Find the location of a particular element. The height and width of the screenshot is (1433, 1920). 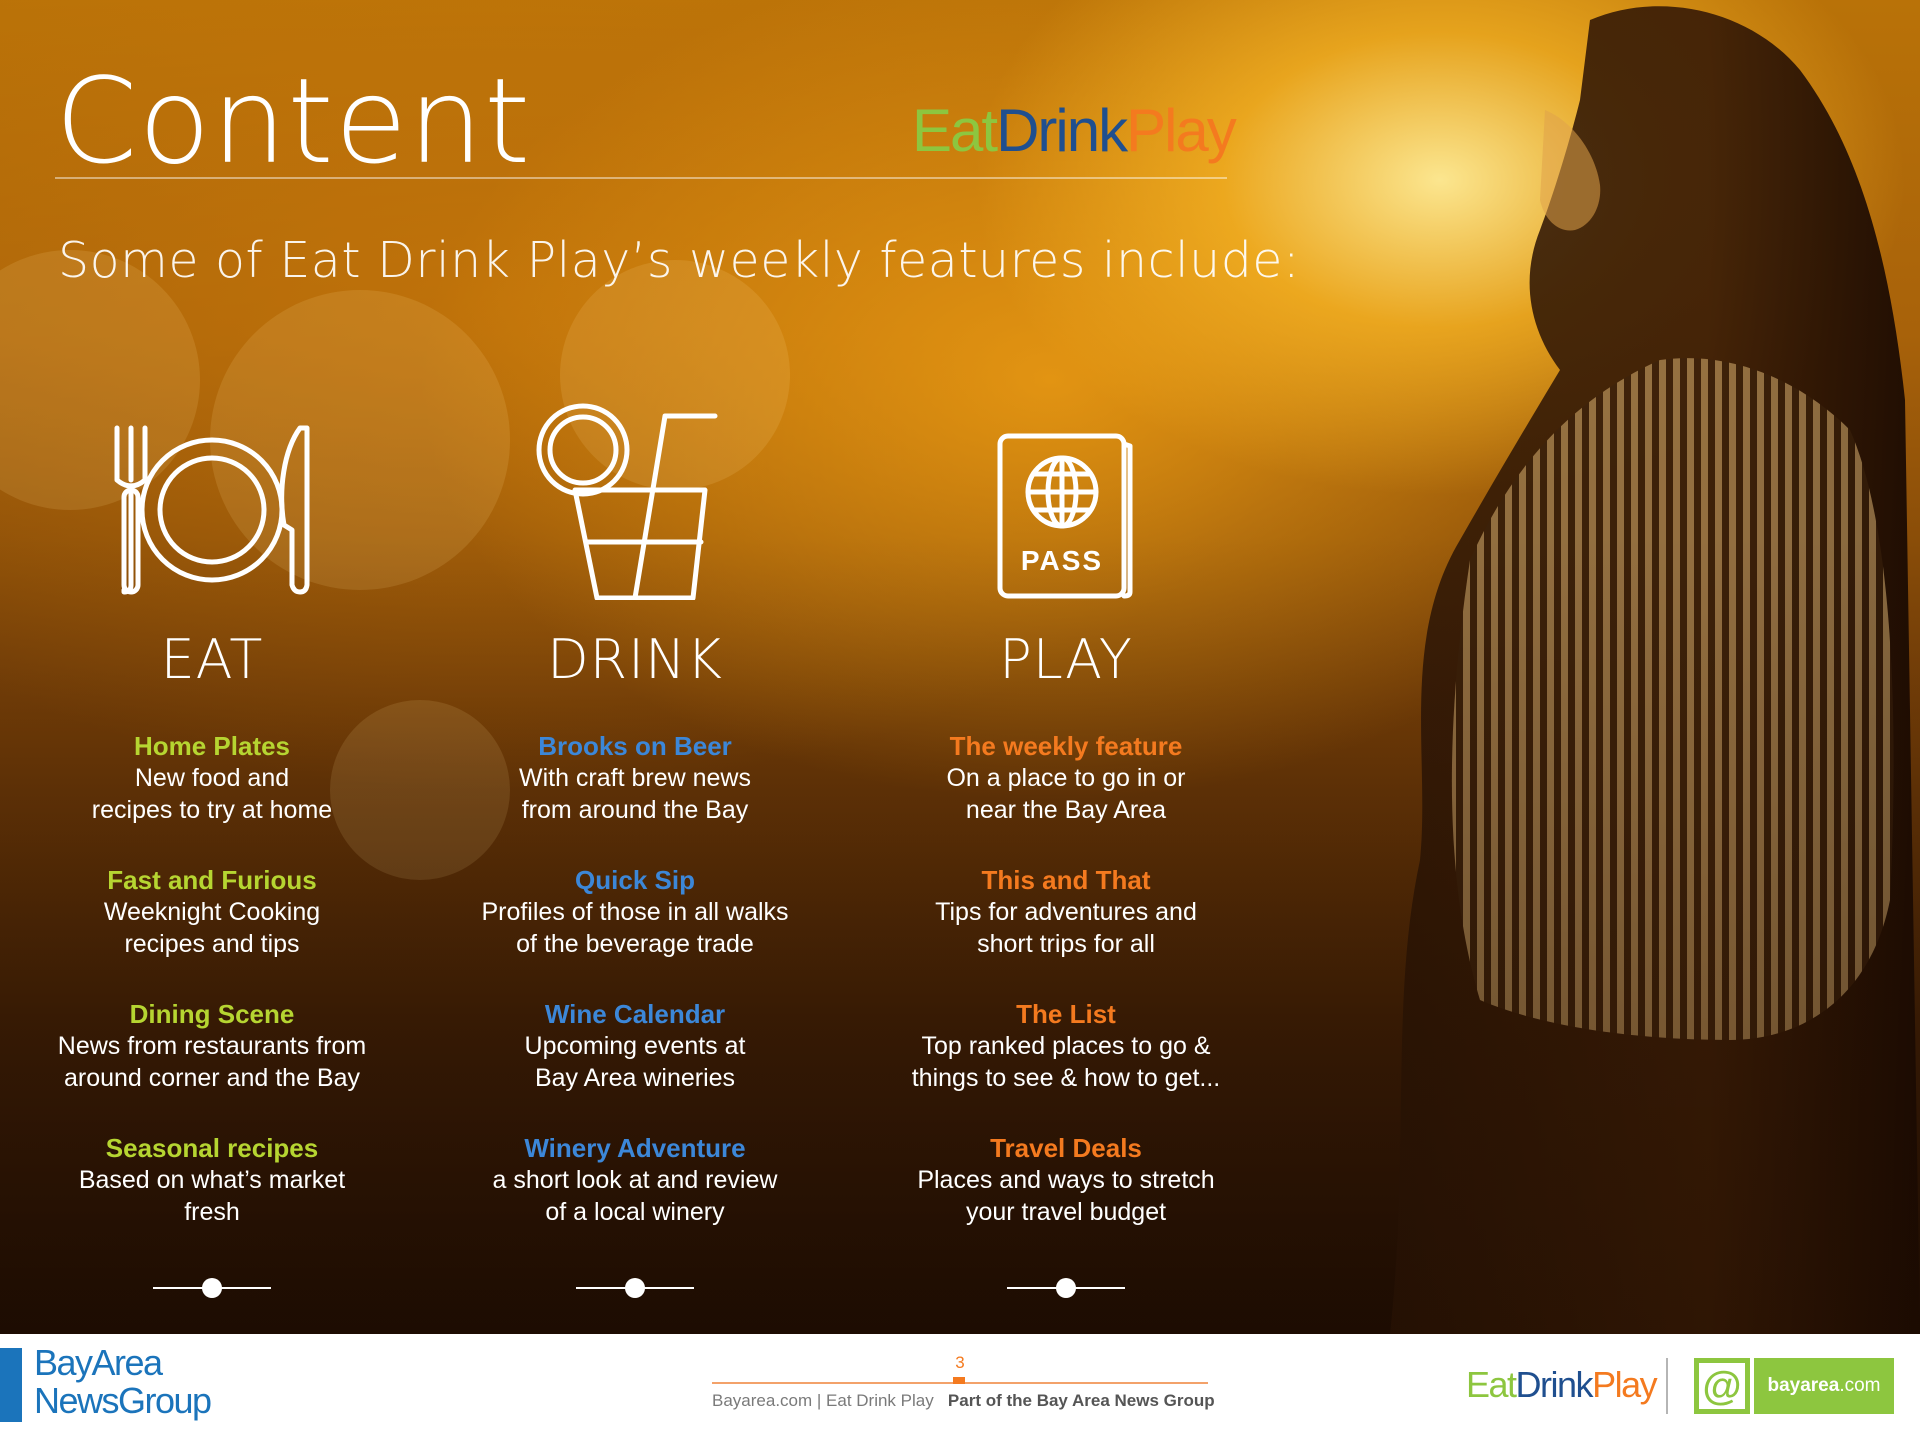

footer-group-text: Part of the Bay Area News Group is located at coordinates (1081, 1400).